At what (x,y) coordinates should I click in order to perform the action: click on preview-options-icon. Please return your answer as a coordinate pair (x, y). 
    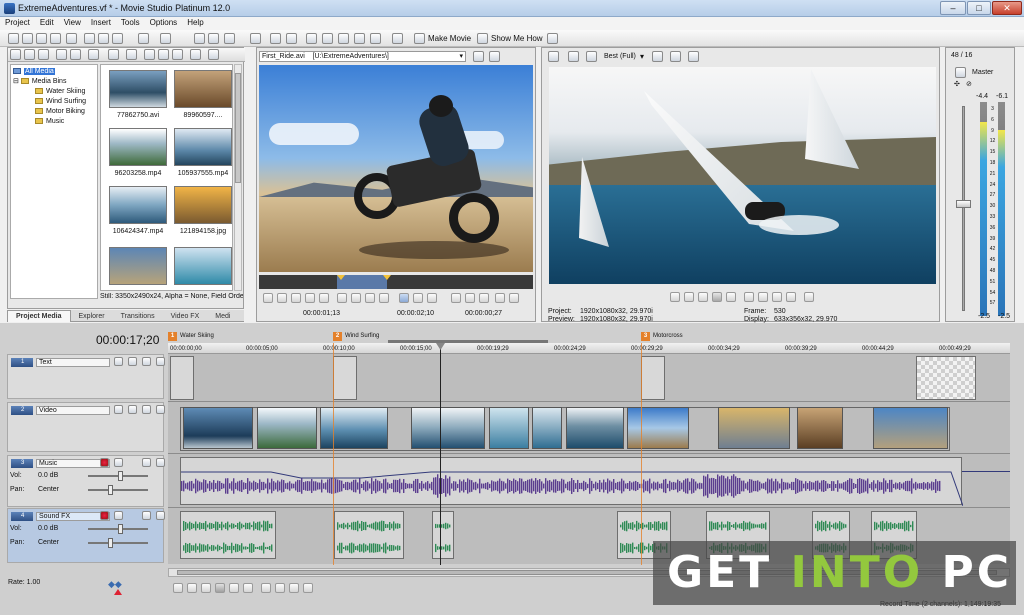
    Looking at the image, I should click on (553, 56).